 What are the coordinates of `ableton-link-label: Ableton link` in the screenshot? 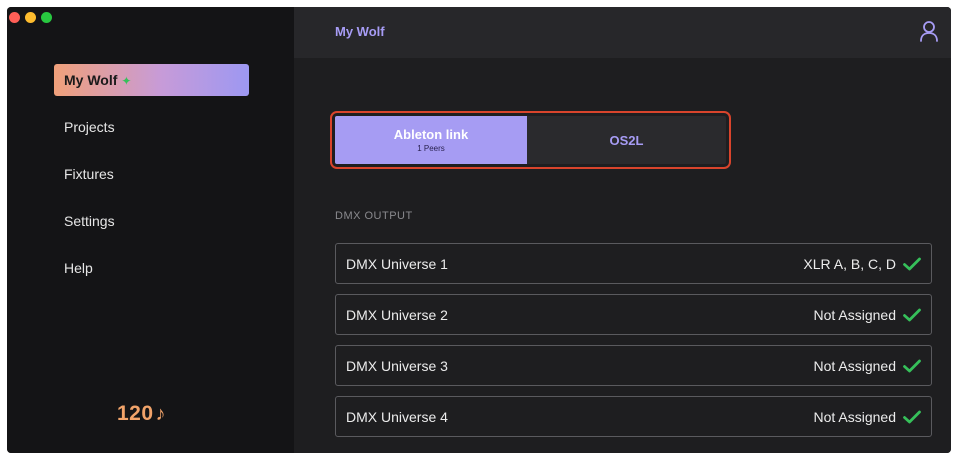 It's located at (431, 134).